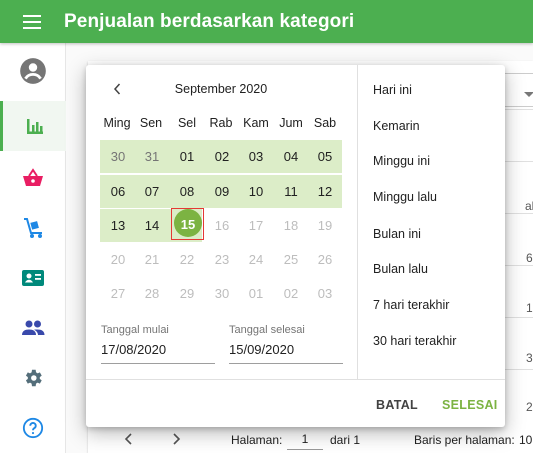 The image size is (533, 453). I want to click on calendar-day: 14, so click(152, 225).